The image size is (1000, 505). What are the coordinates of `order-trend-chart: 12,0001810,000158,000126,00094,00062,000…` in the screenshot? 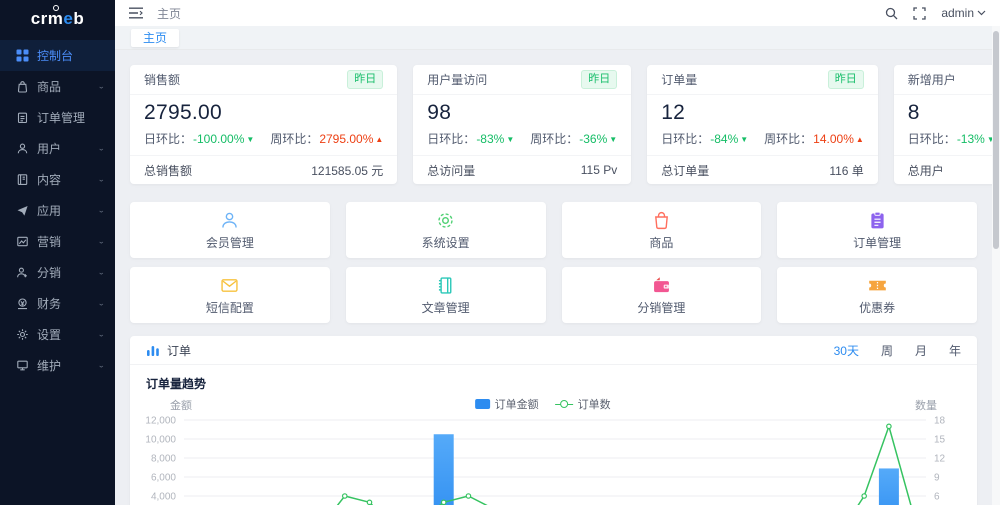 It's located at (545, 460).